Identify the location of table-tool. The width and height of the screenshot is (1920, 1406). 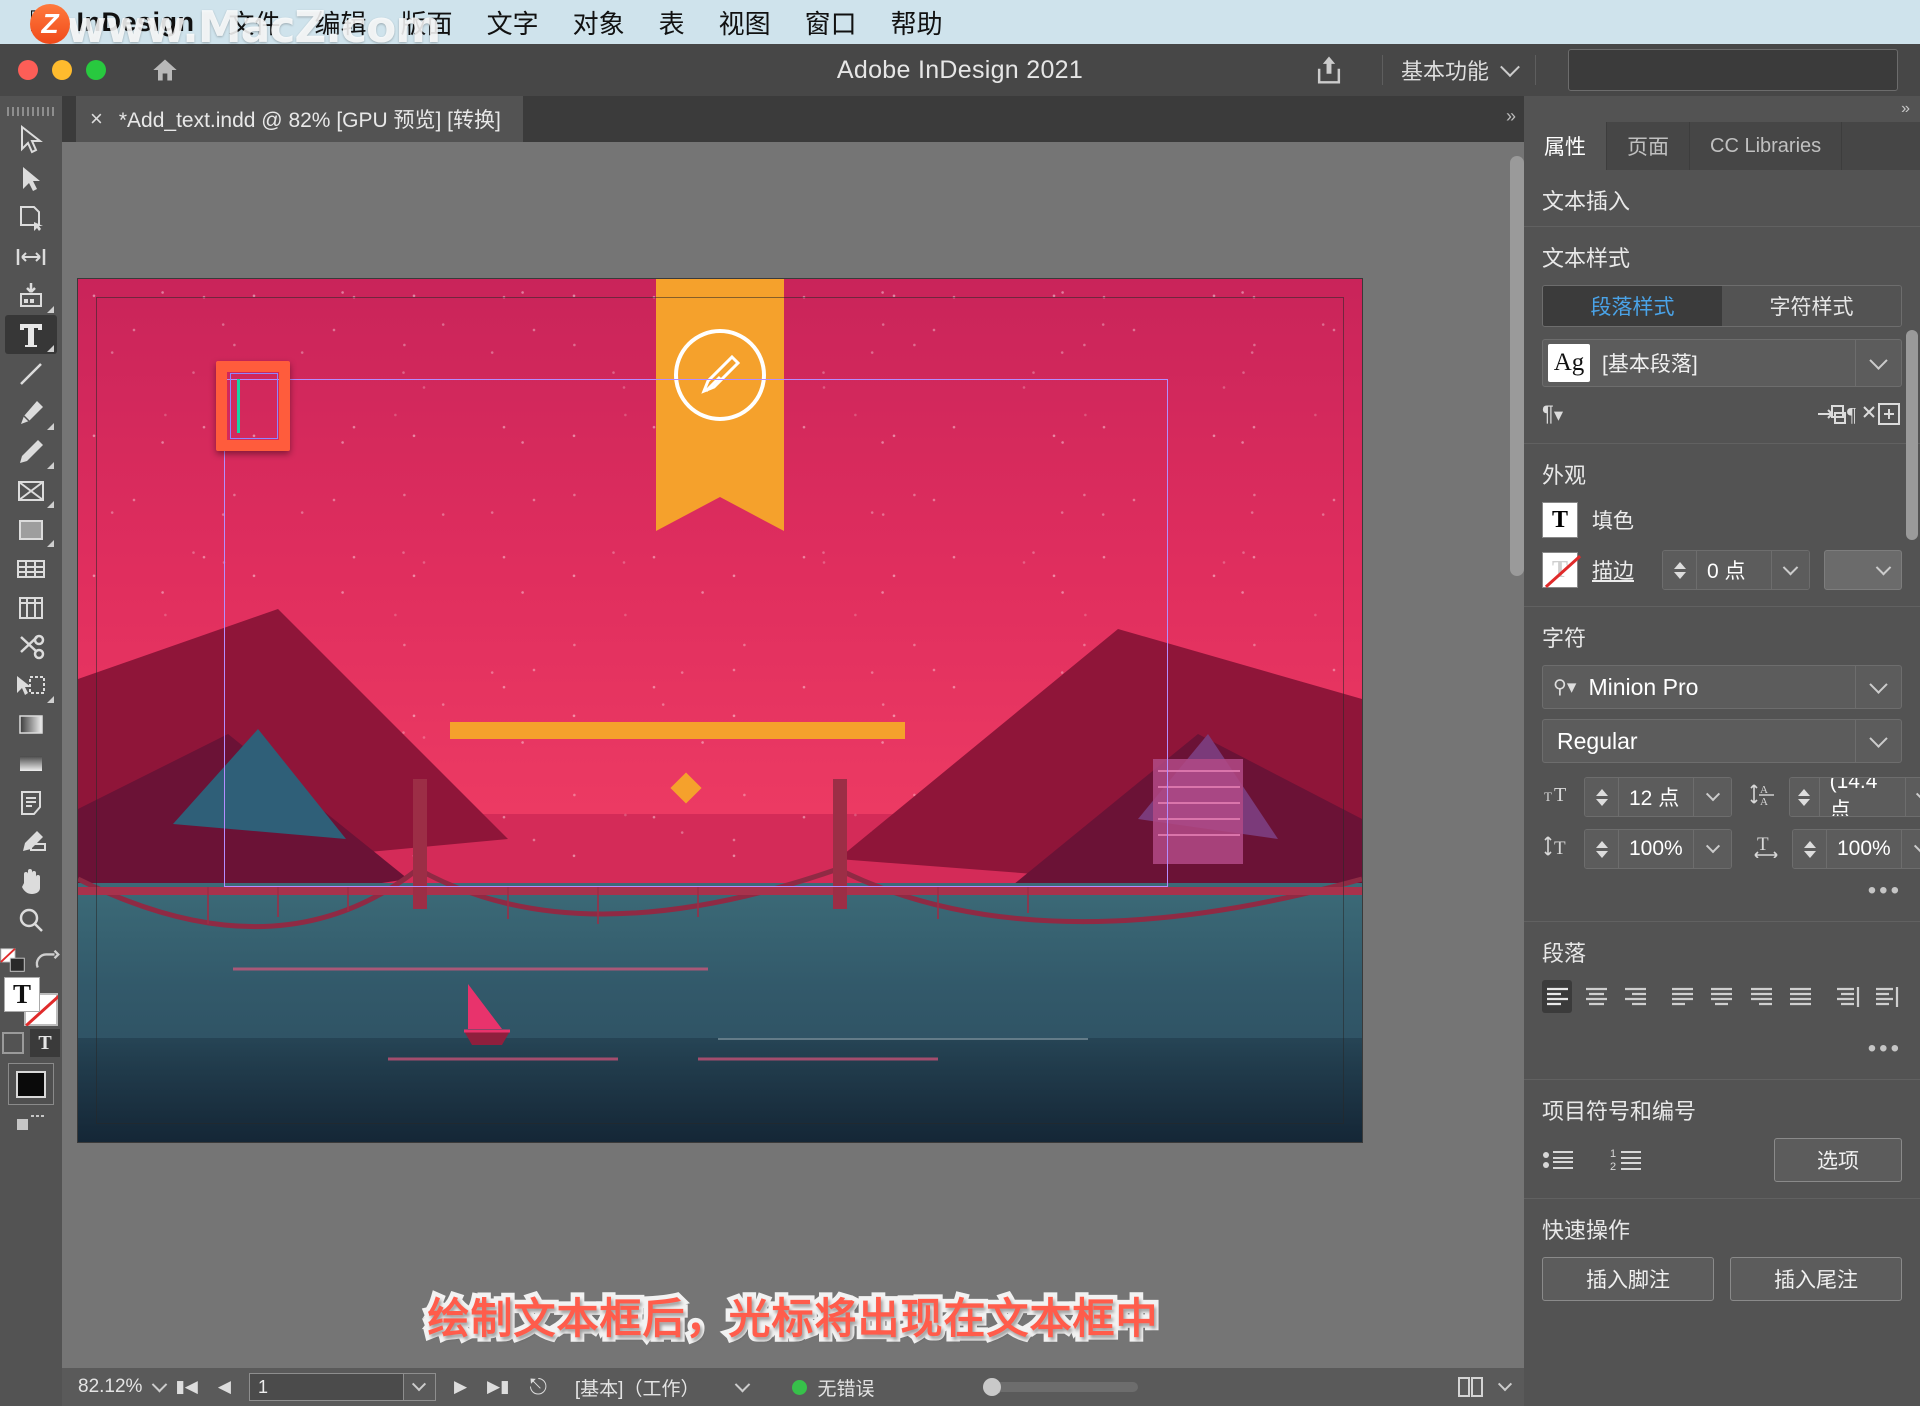
(31, 568).